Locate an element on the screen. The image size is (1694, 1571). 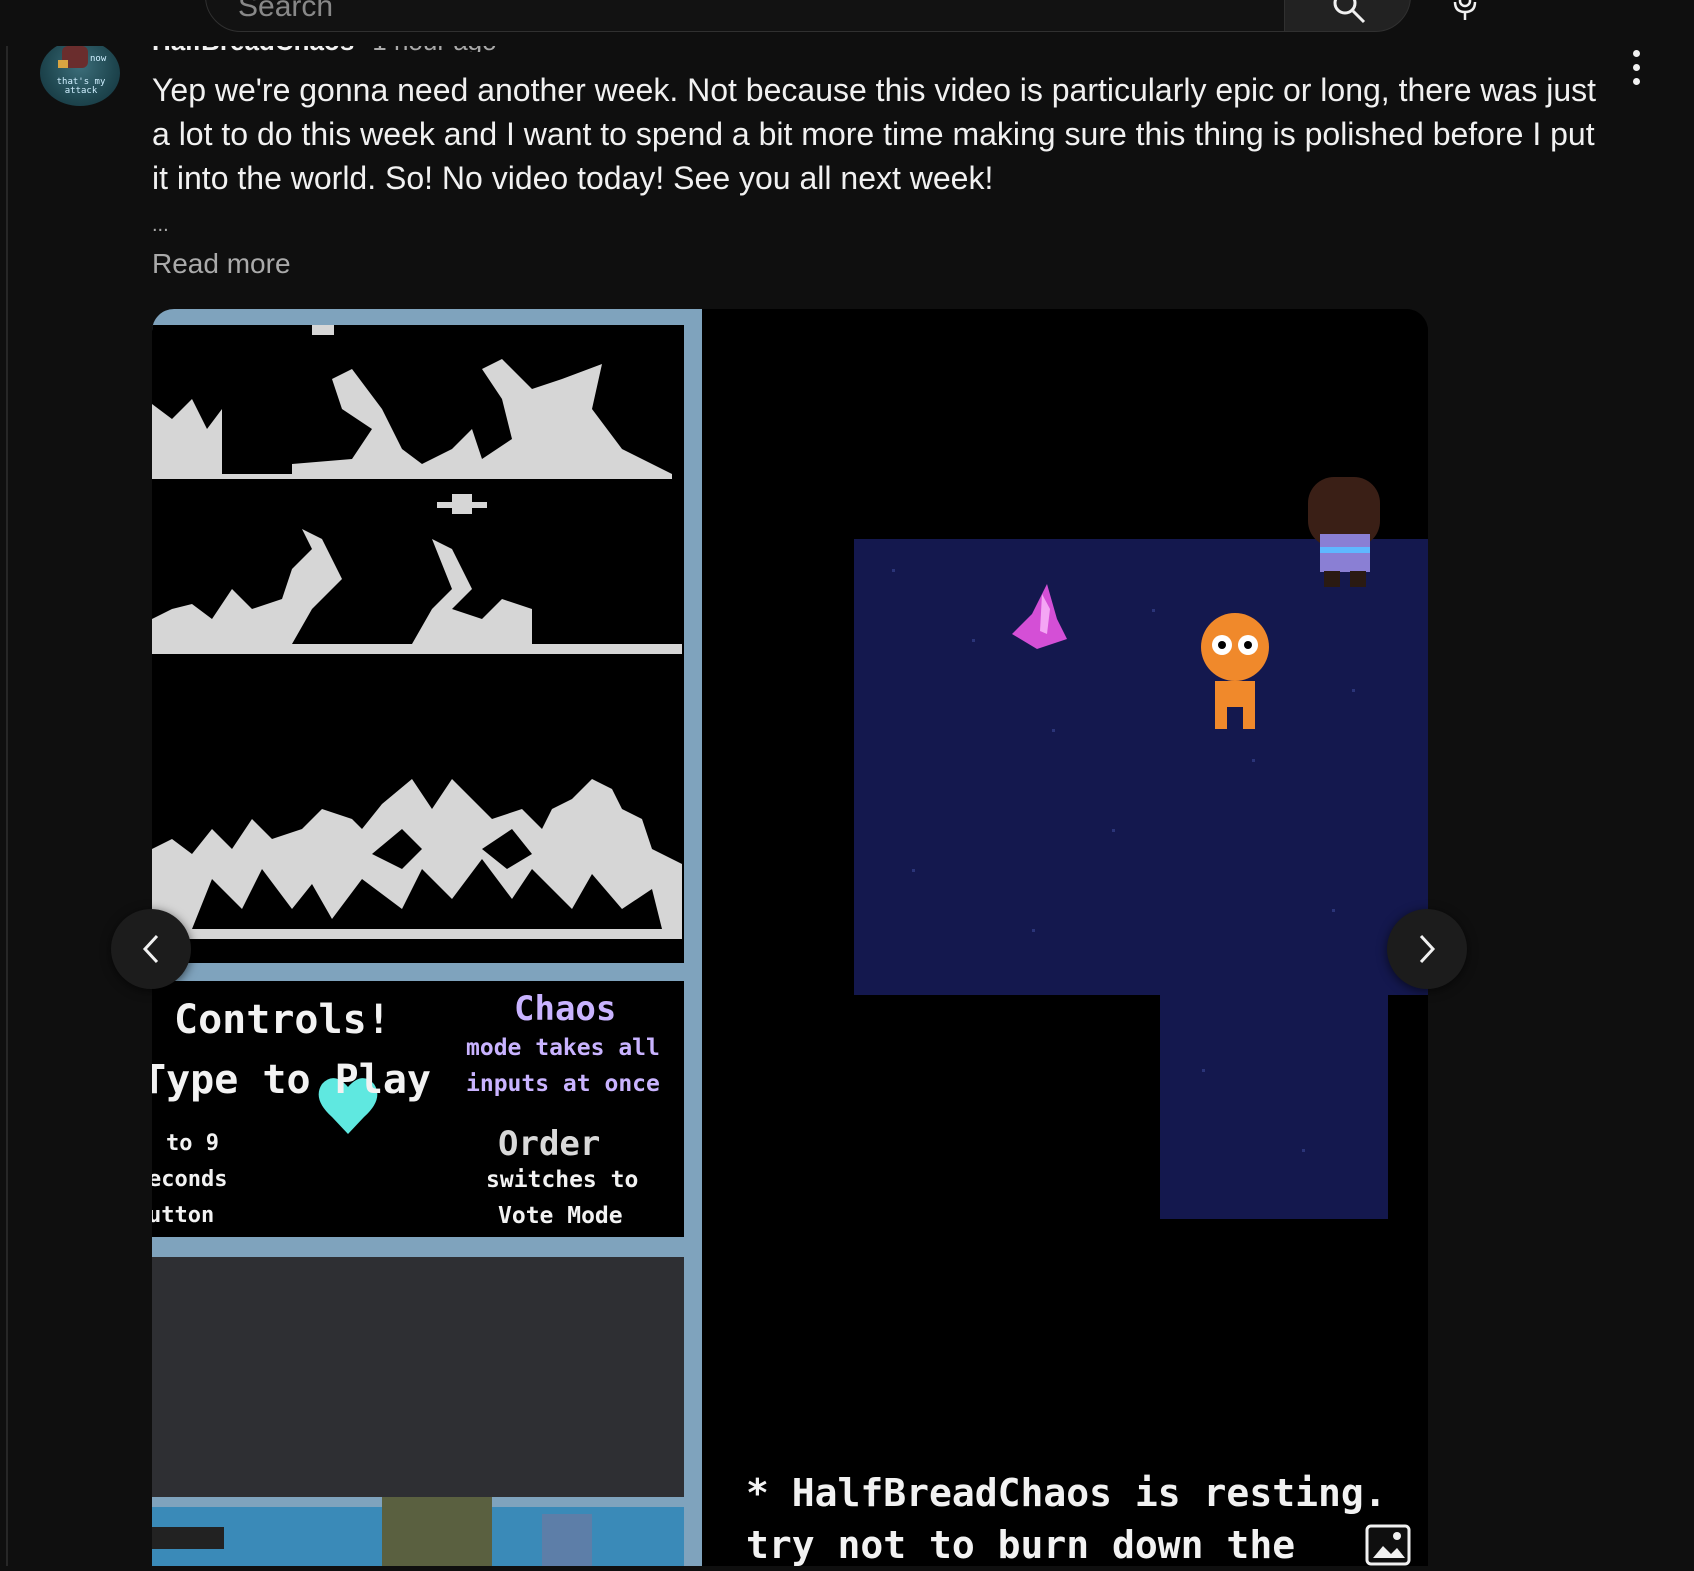
masthead is located at coordinates (847, 23).